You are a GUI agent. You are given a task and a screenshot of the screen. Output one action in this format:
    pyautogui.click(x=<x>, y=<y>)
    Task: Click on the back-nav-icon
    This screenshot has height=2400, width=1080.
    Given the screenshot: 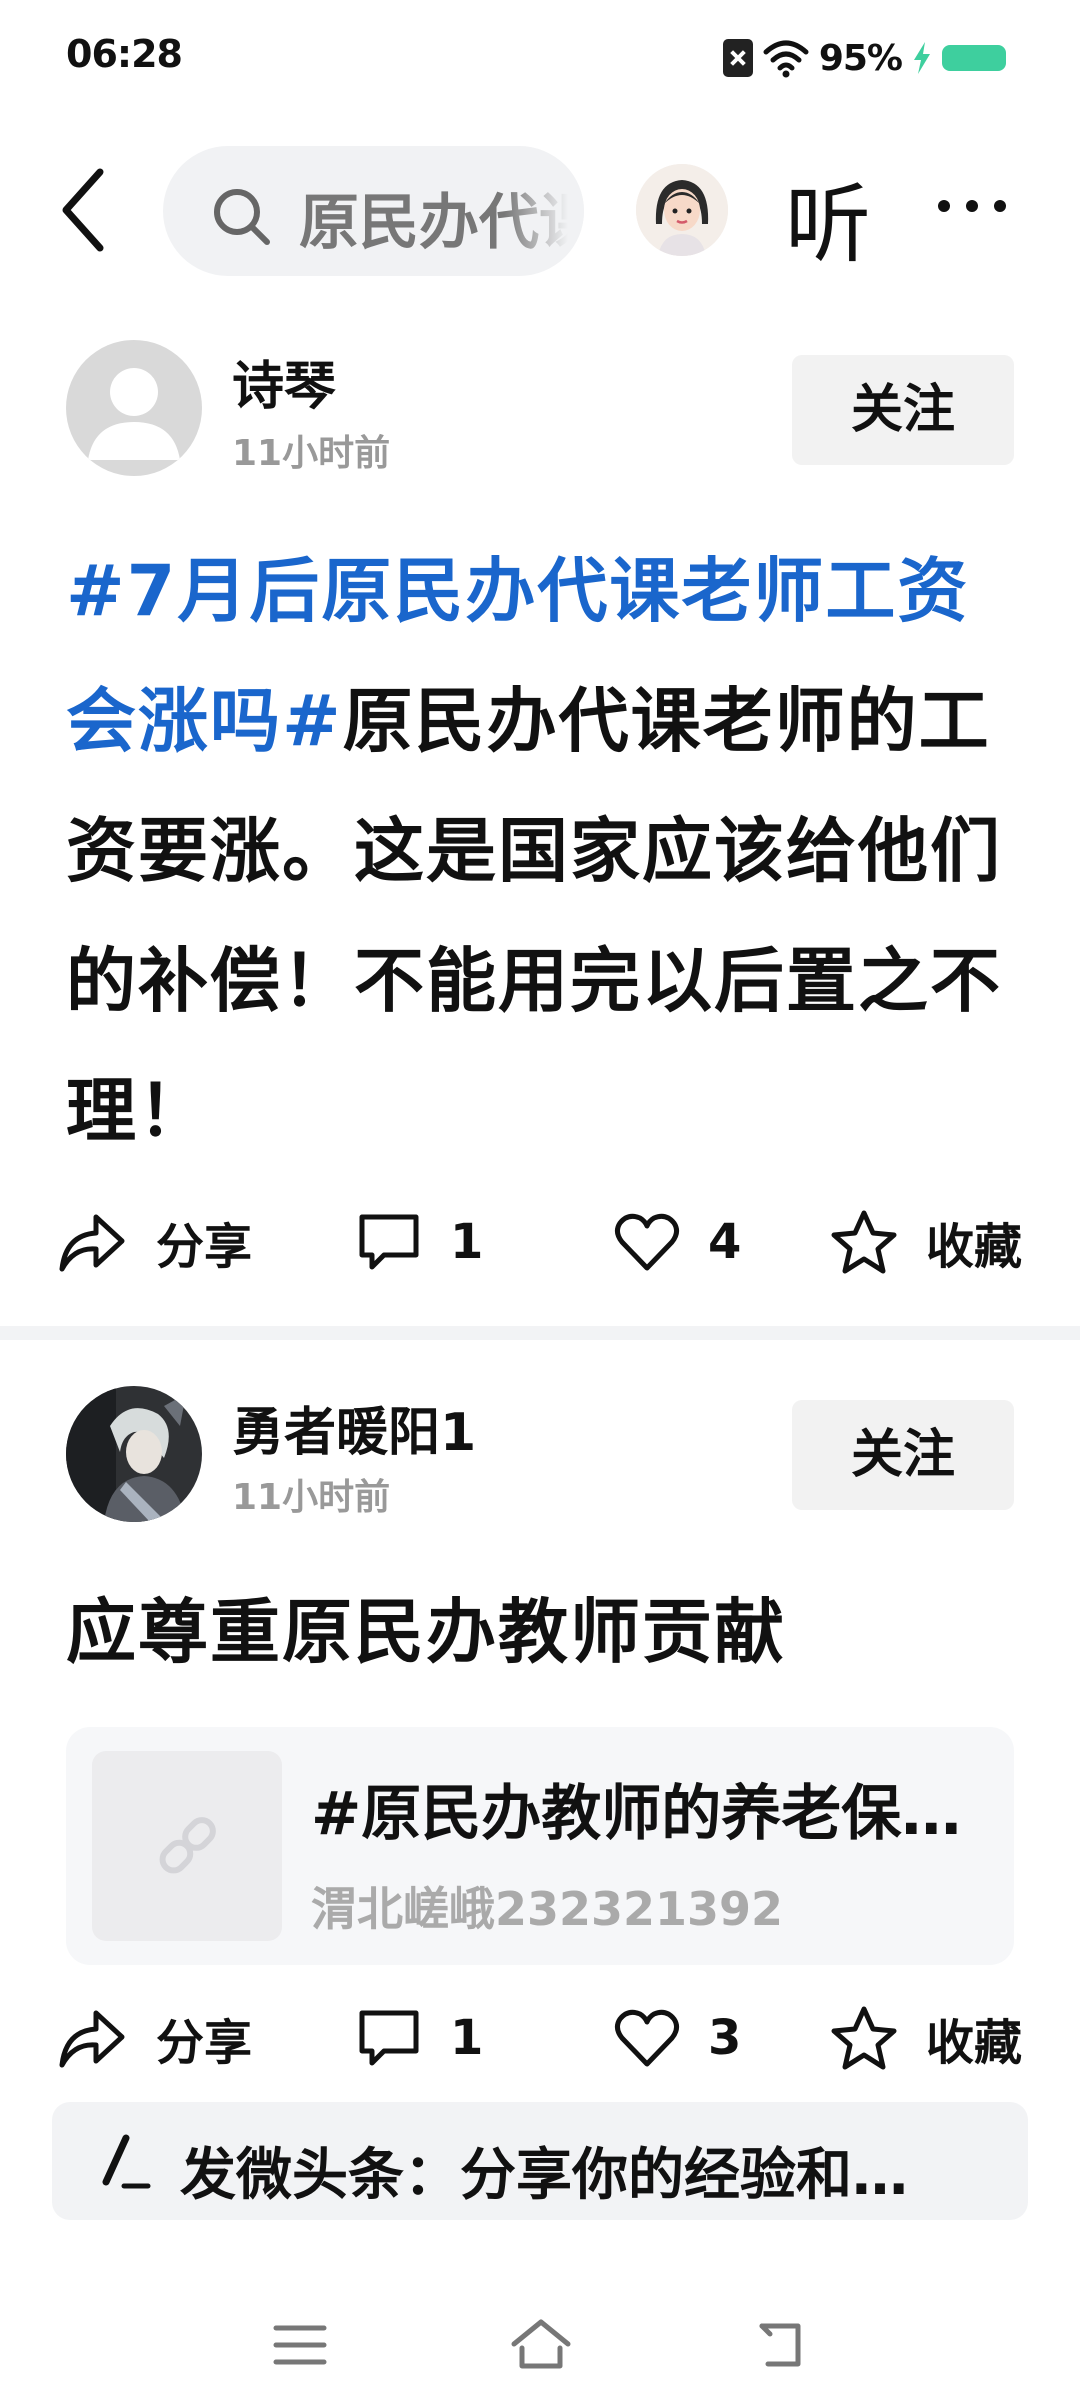 What is the action you would take?
    pyautogui.click(x=780, y=2345)
    